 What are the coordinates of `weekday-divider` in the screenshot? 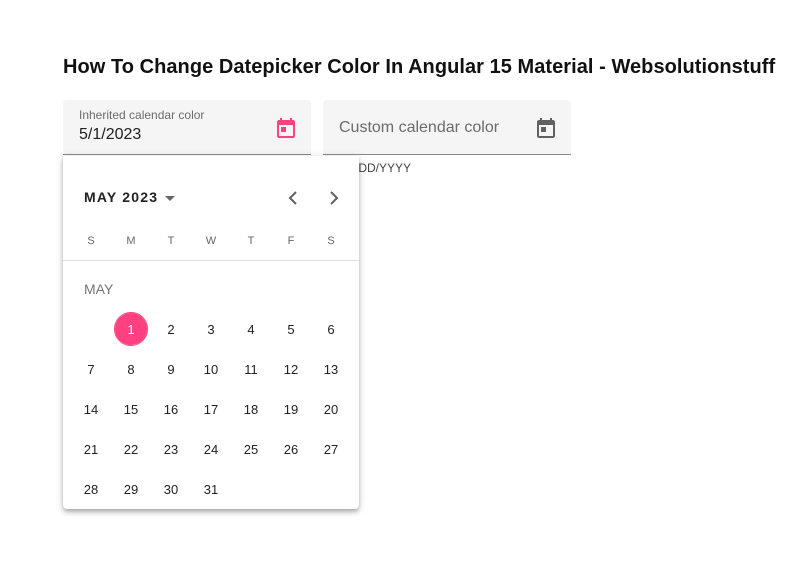 It's located at (211, 260).